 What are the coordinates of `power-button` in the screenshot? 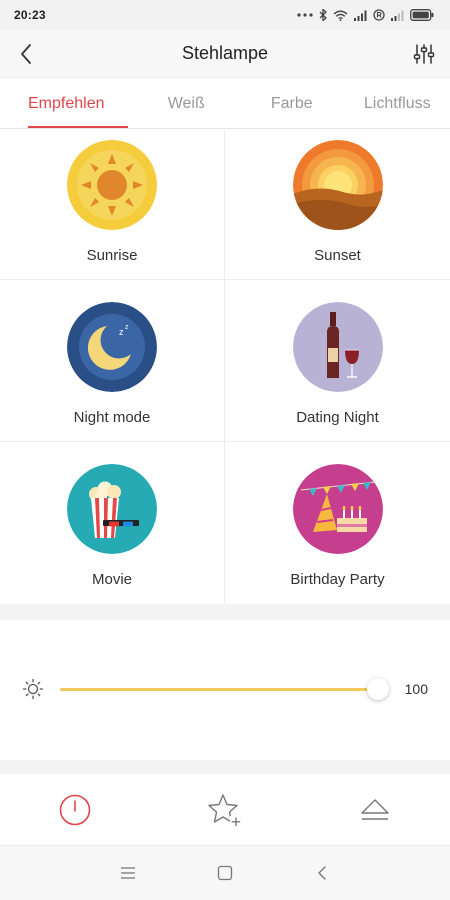 It's located at (75, 809).